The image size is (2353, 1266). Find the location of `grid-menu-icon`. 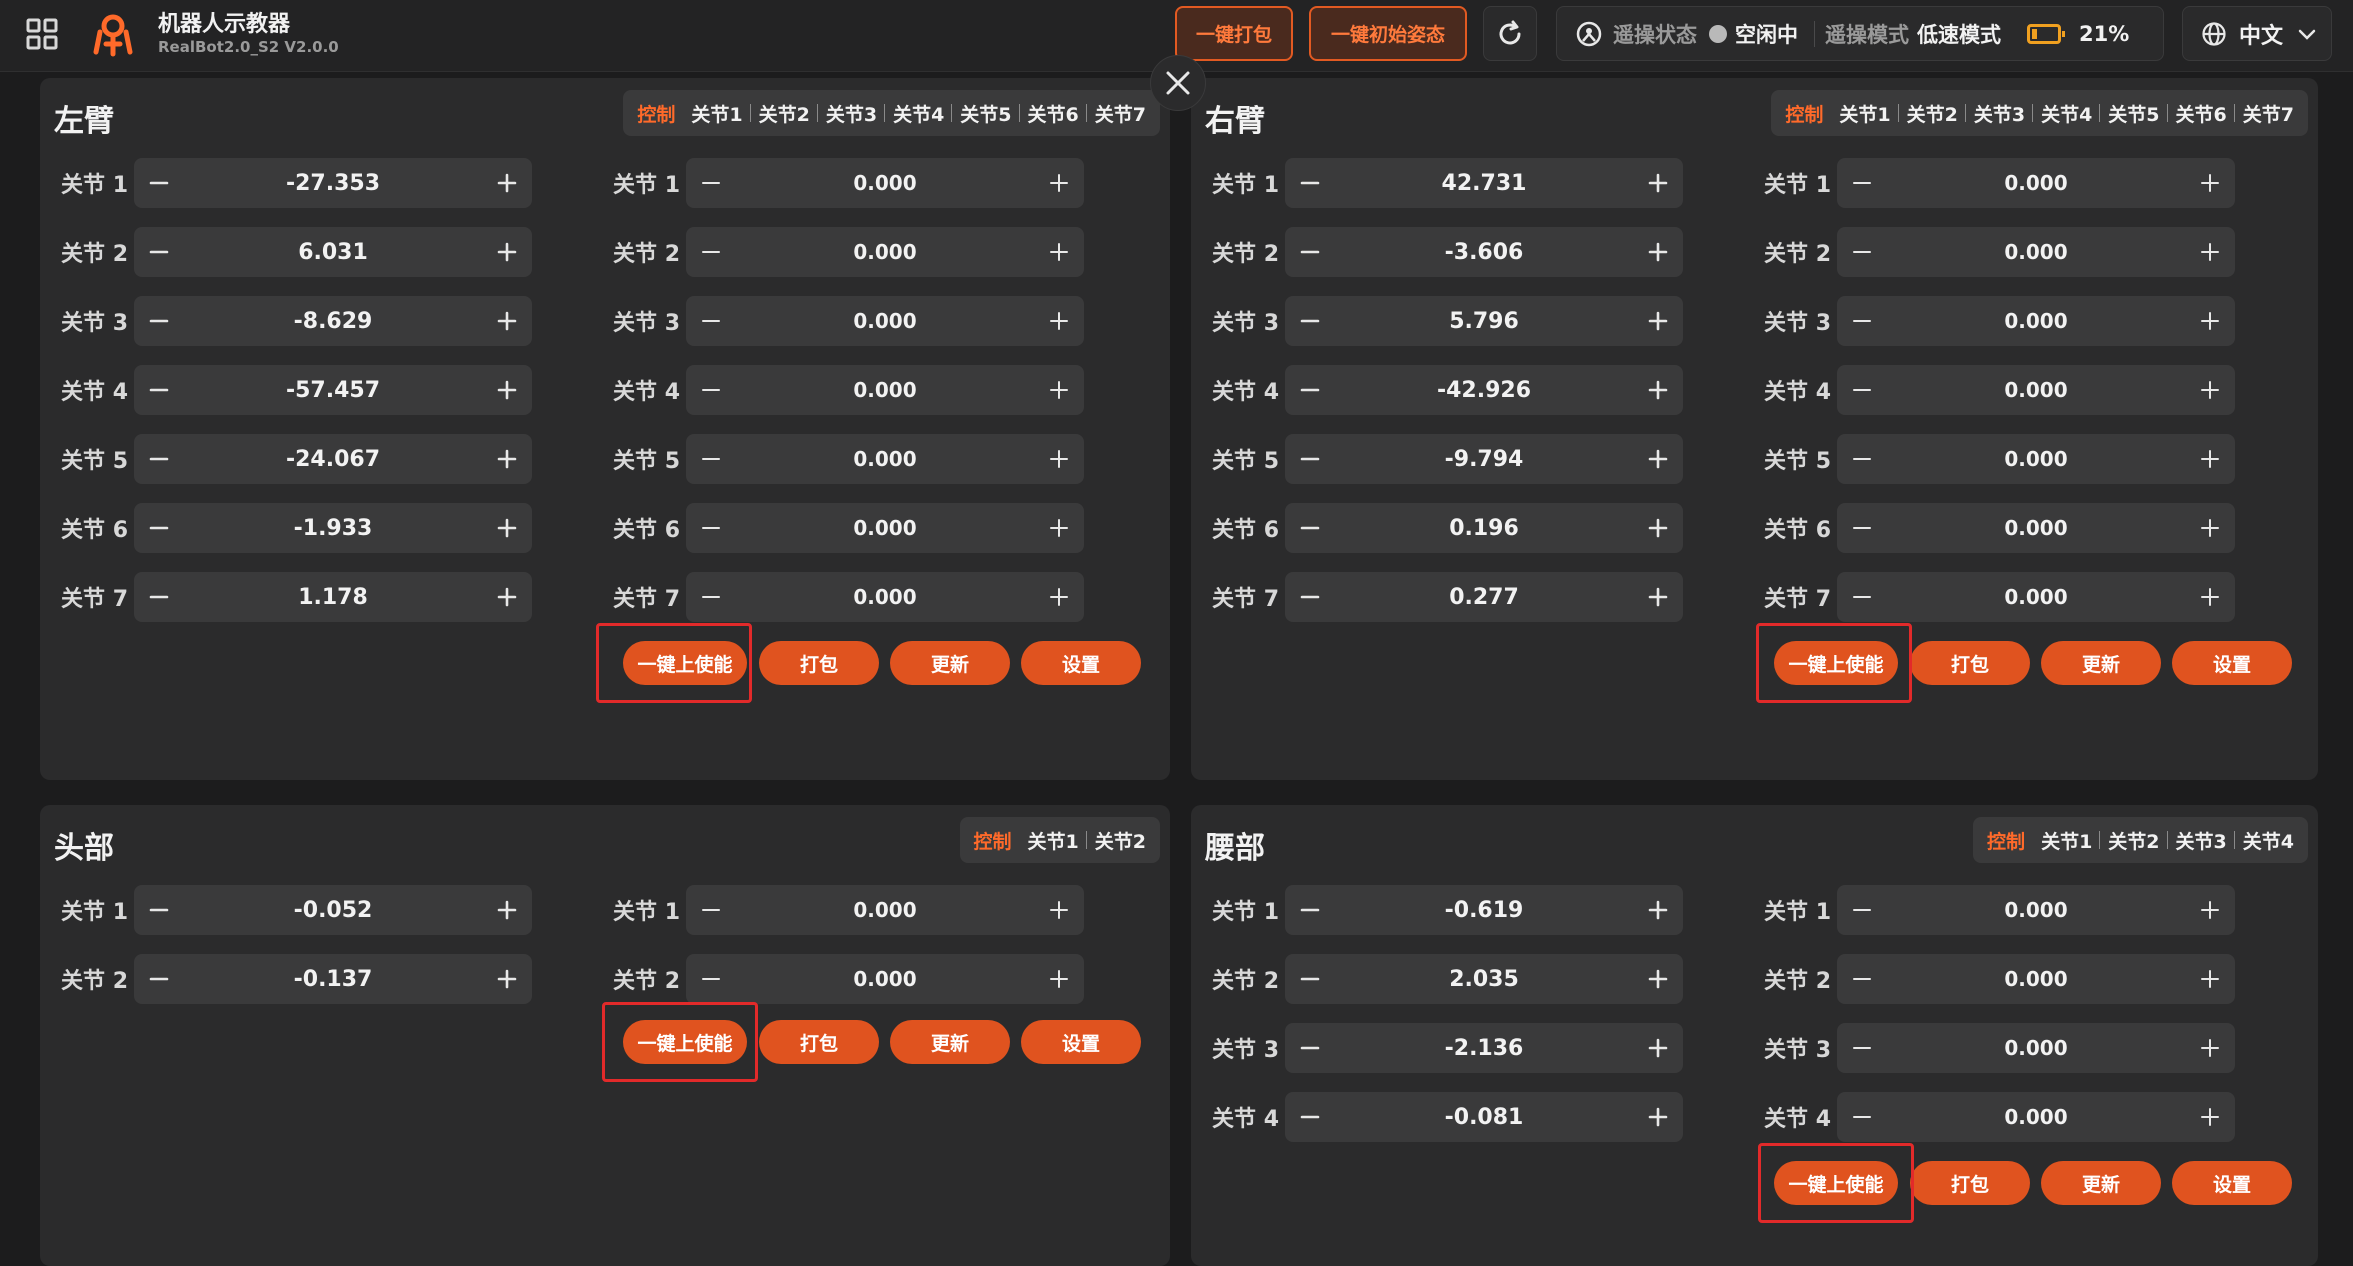

grid-menu-icon is located at coordinates (42, 34).